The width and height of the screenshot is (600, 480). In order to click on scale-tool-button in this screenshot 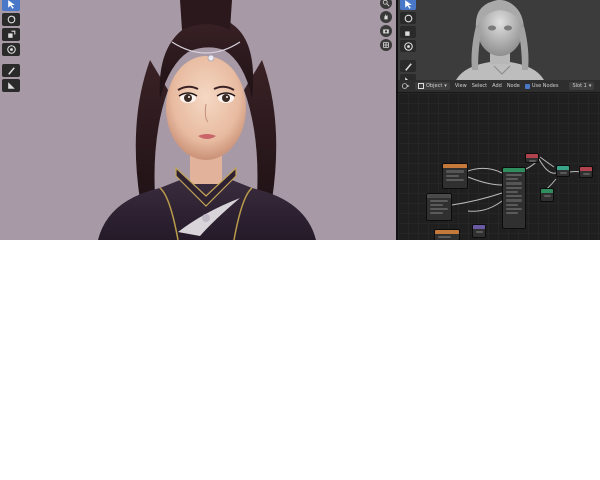, I will do `click(11, 34)`.